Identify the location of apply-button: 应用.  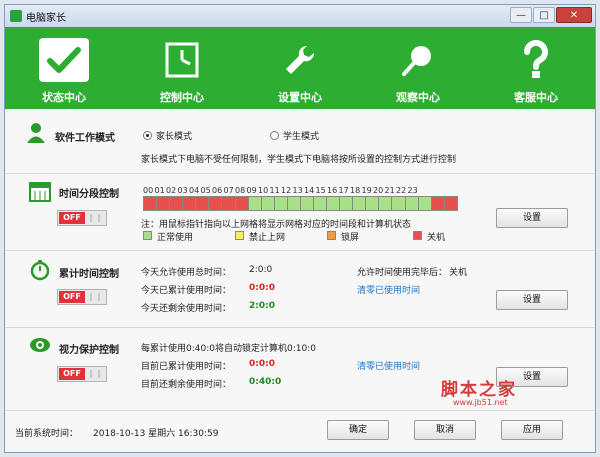
(532, 430).